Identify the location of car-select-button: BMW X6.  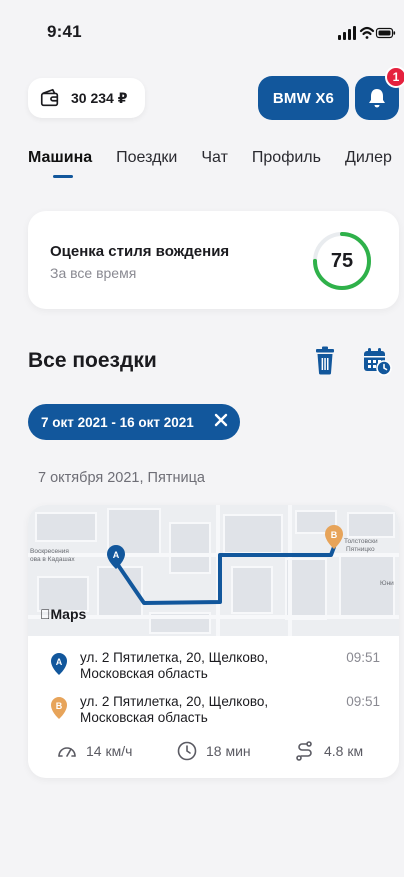
(303, 98).